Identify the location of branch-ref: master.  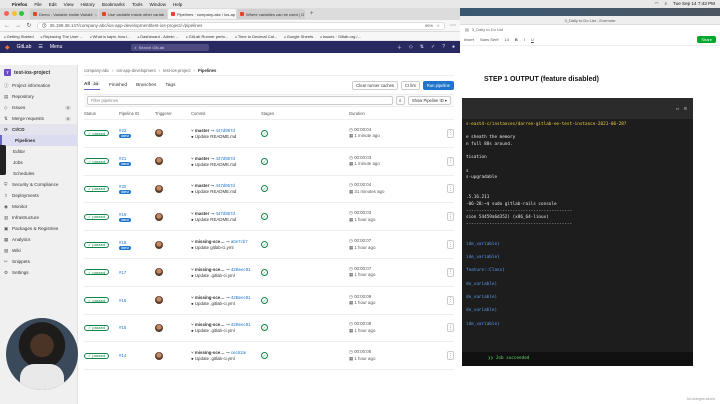
(202, 158).